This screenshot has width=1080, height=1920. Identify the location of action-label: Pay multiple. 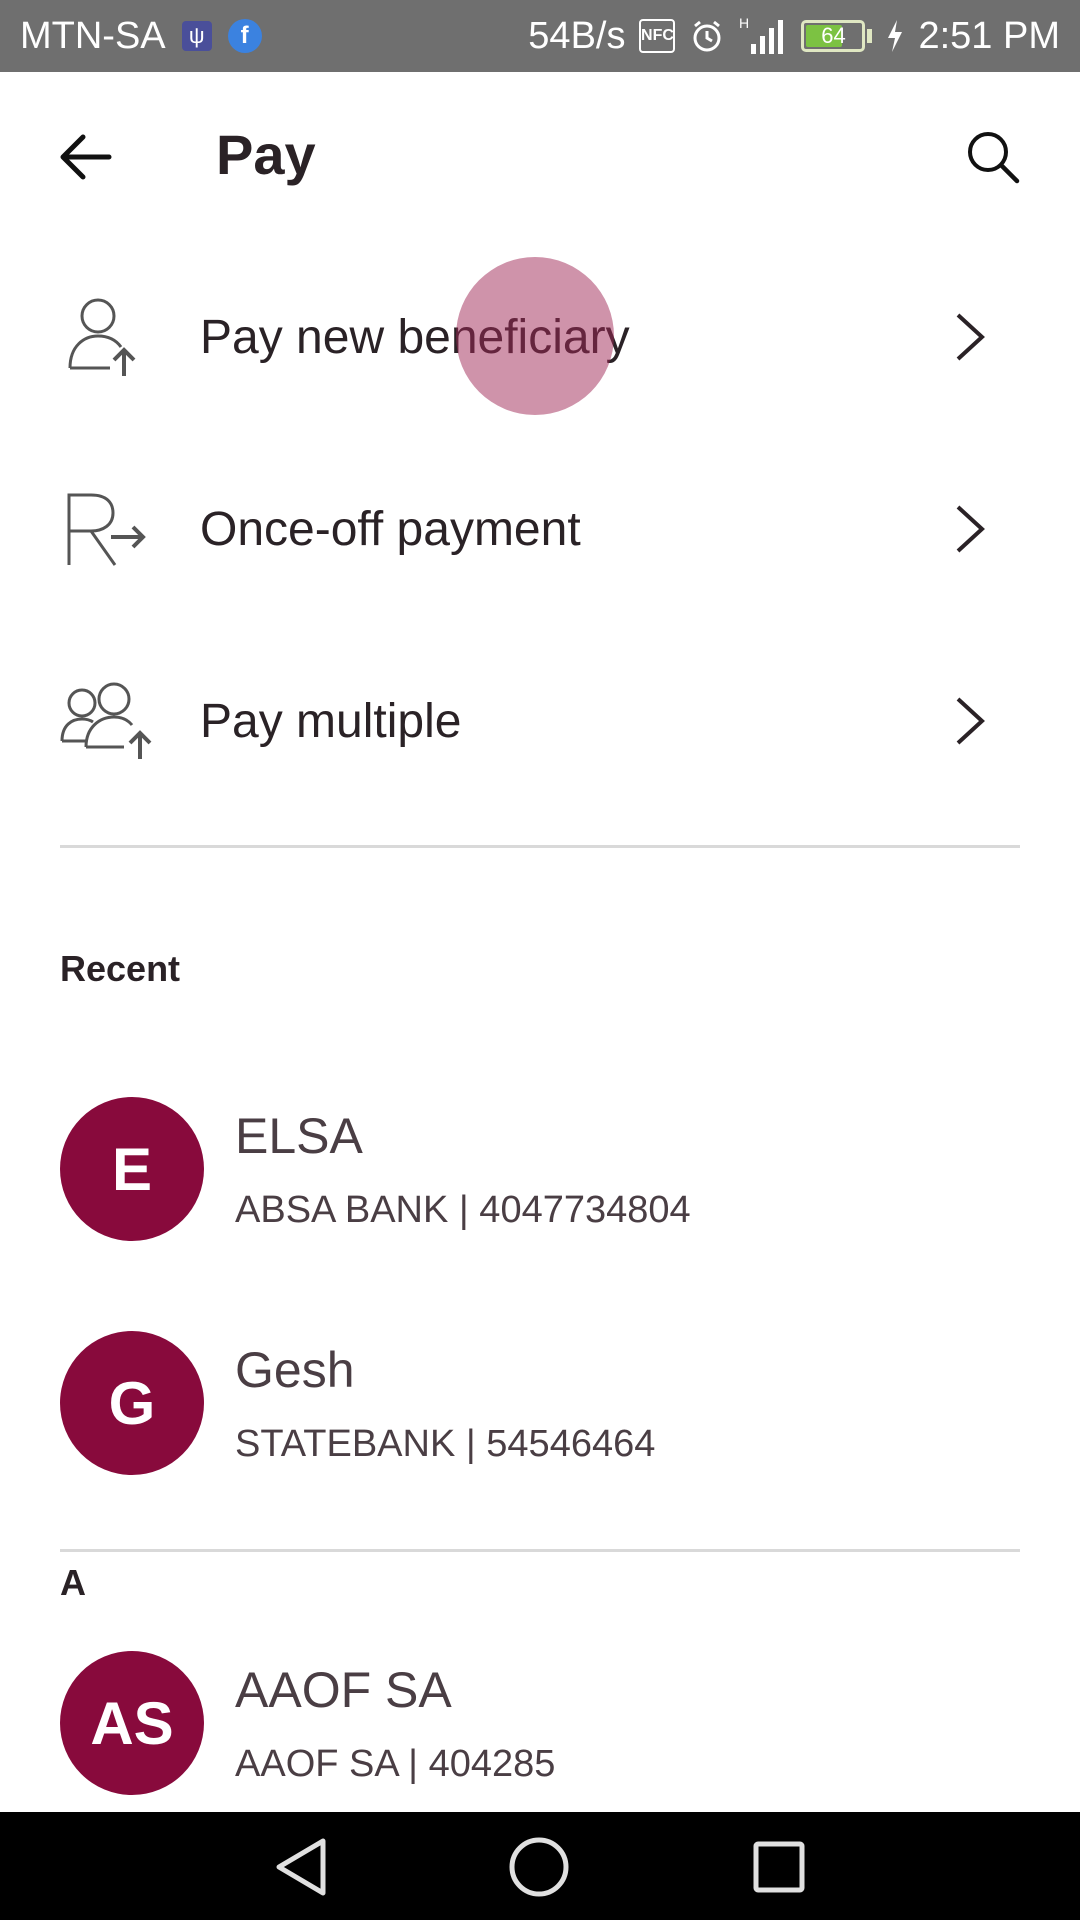
(331, 721).